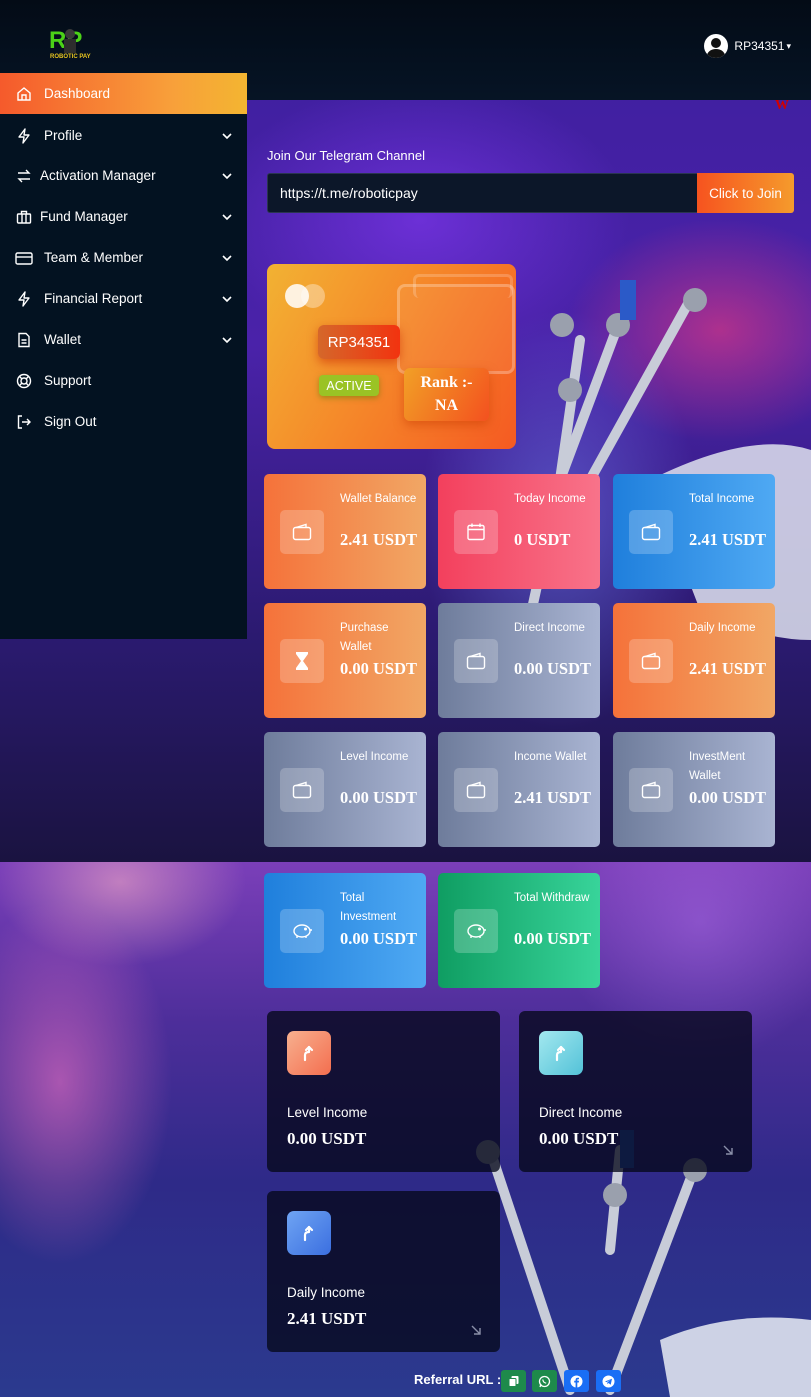 The width and height of the screenshot is (811, 1397). I want to click on stat-label: Purchase Wallet, so click(364, 637).